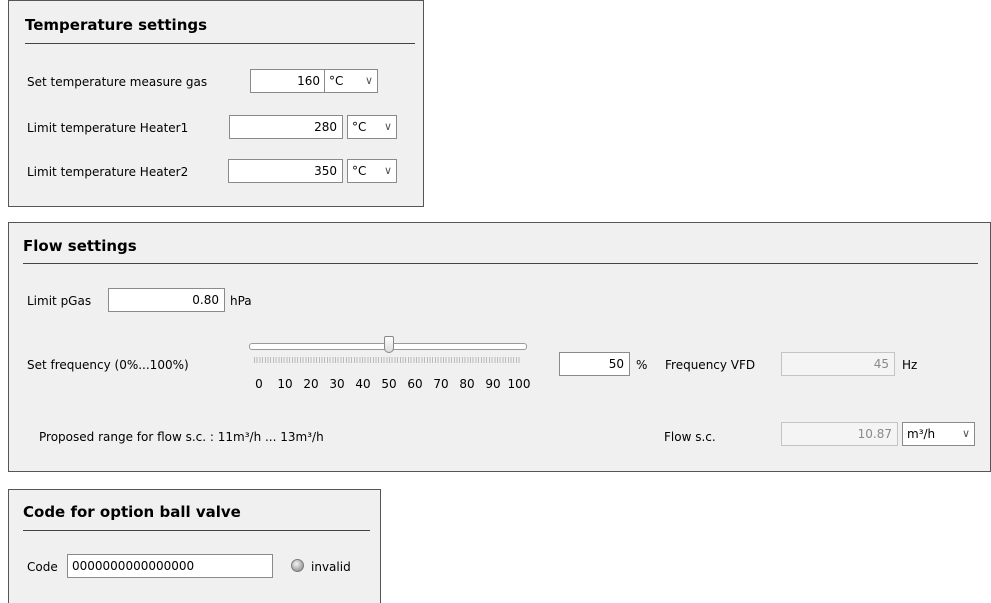  Describe the element at coordinates (241, 301) in the screenshot. I see `limit-pgas-unit: hPa` at that location.